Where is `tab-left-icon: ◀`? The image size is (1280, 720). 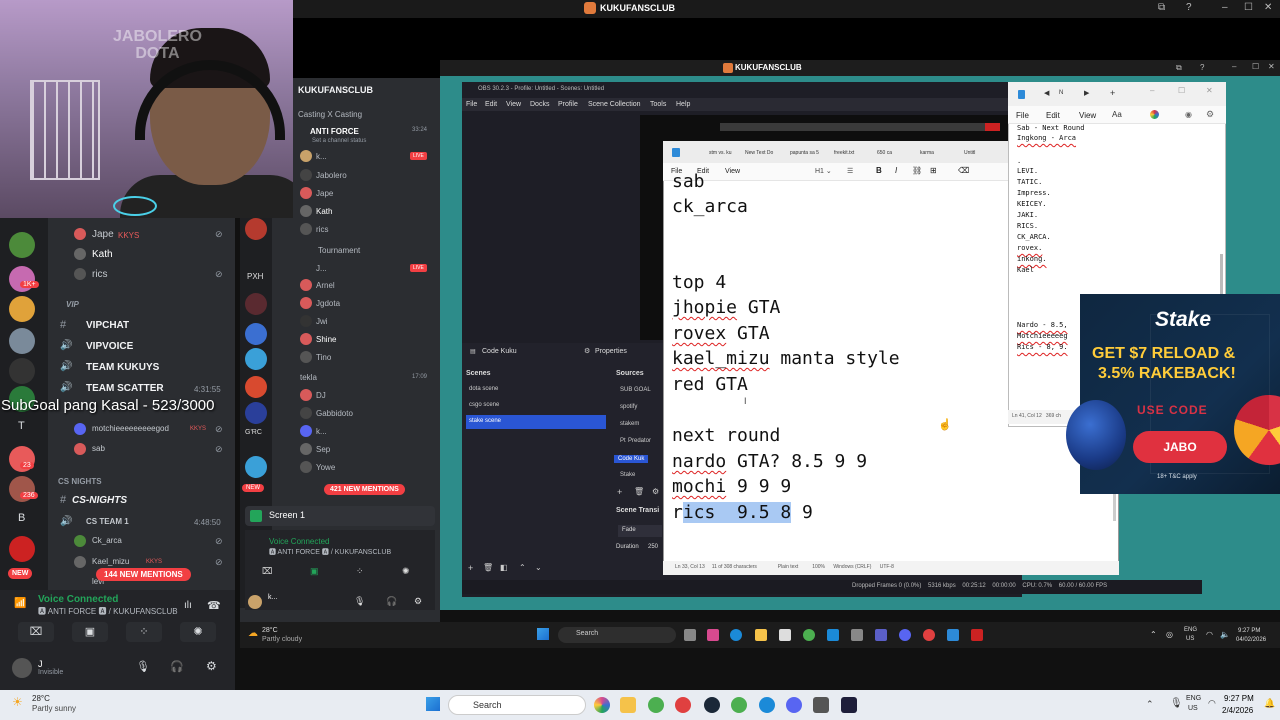
tab-left-icon: ◀ is located at coordinates (1046, 93).